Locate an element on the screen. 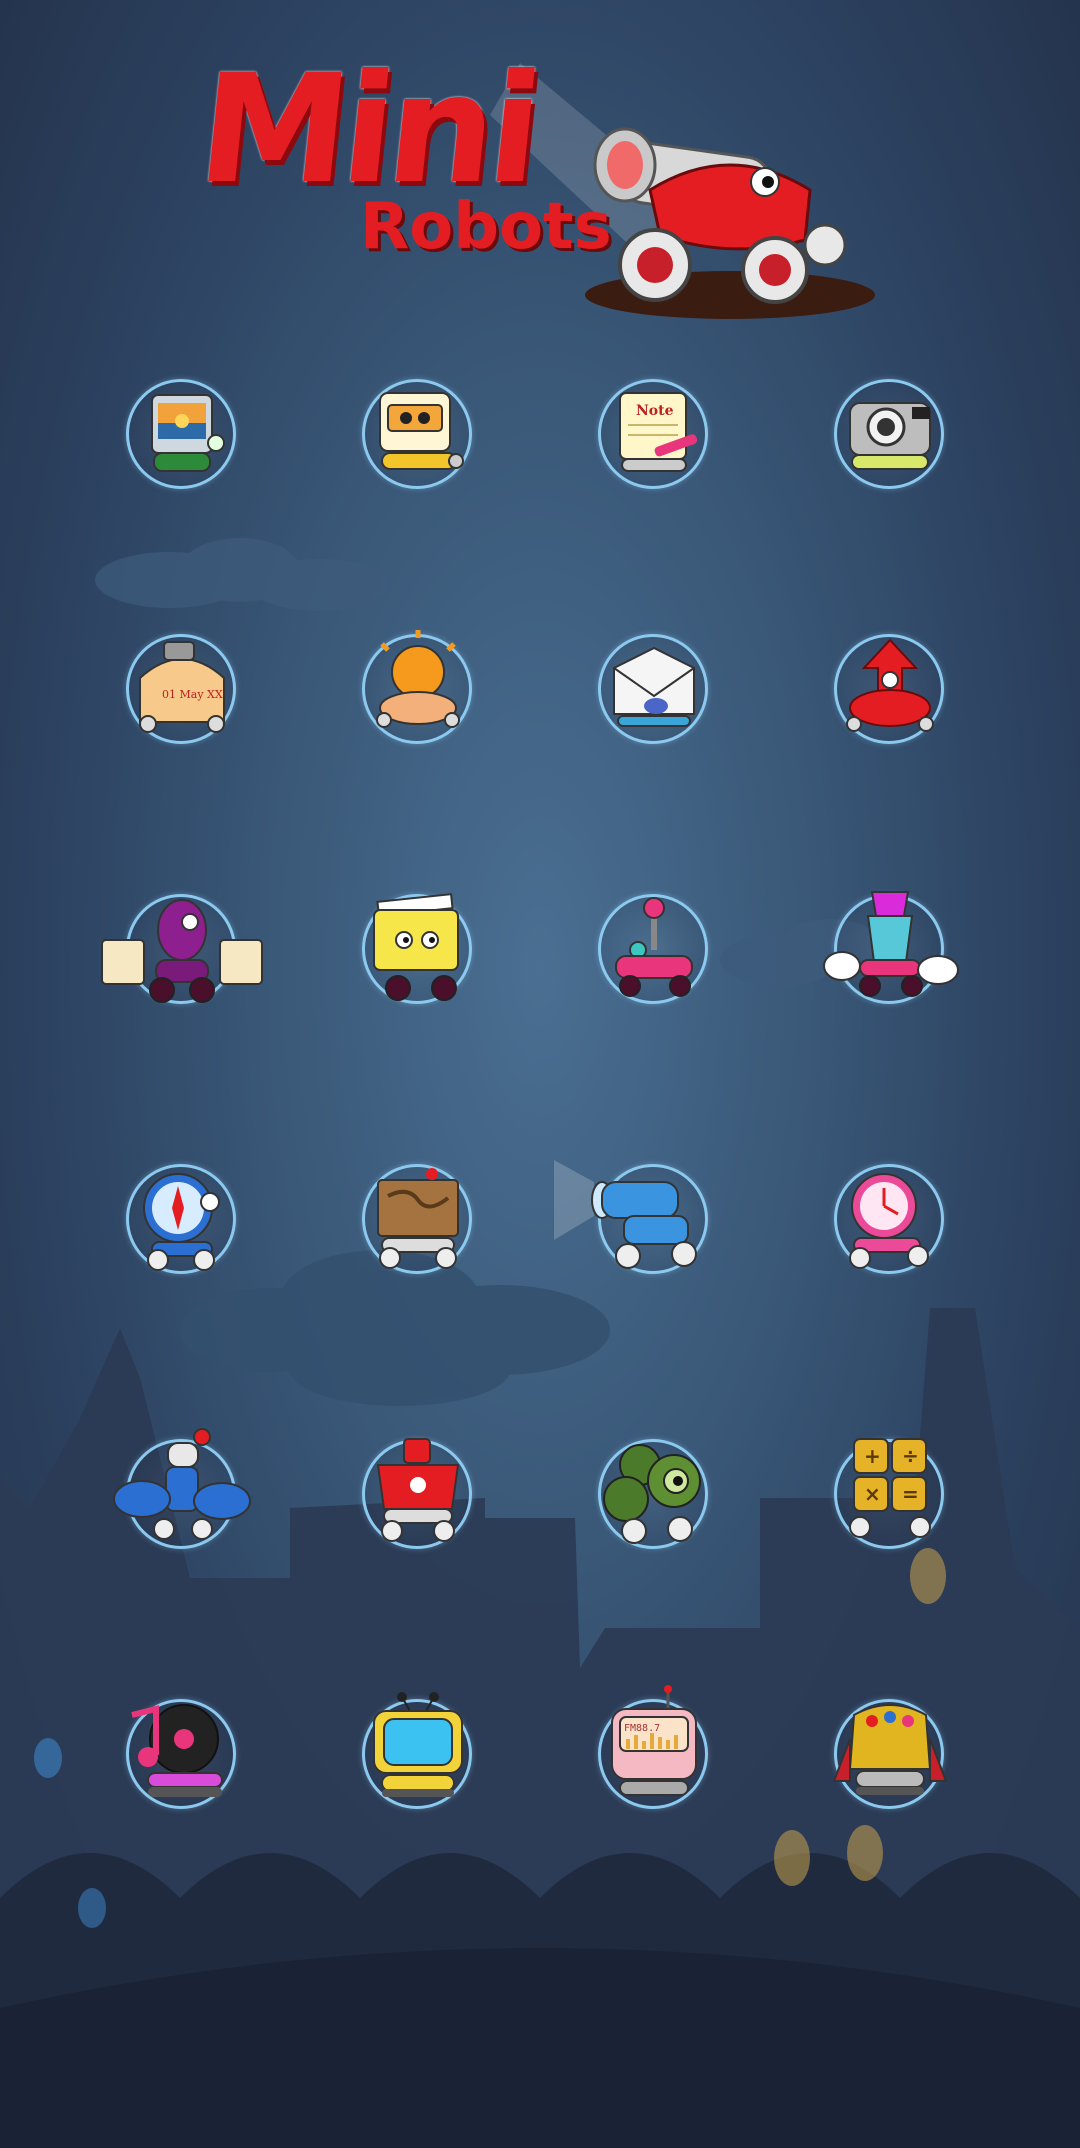 Image resolution: width=1080 pixels, height=2148 pixels. store-robot-icon is located at coordinates (418, 1490).